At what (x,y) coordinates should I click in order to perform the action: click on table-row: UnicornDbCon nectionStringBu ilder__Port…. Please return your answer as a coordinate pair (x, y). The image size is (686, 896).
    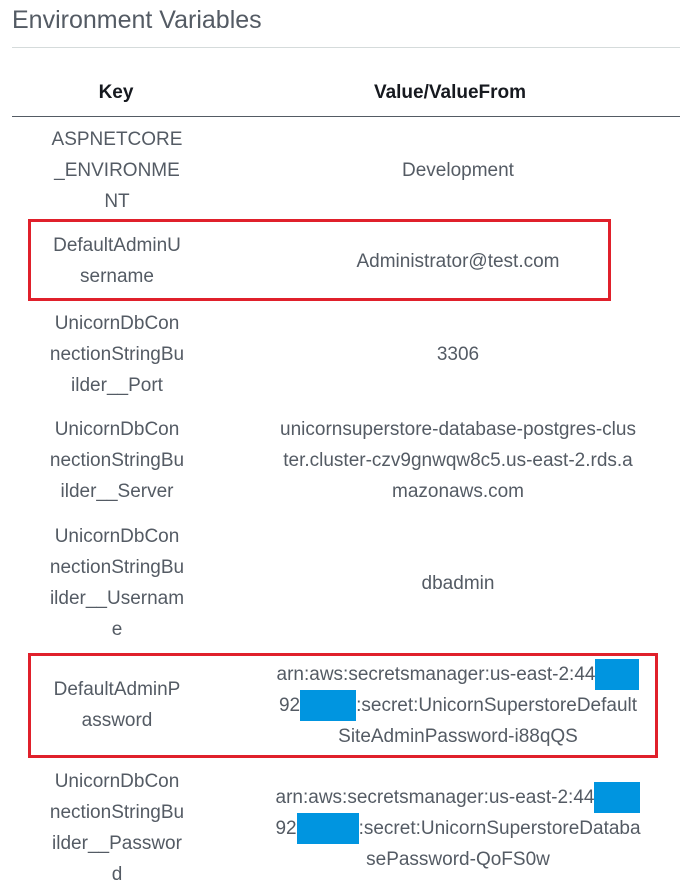
    Looking at the image, I should click on (346, 354).